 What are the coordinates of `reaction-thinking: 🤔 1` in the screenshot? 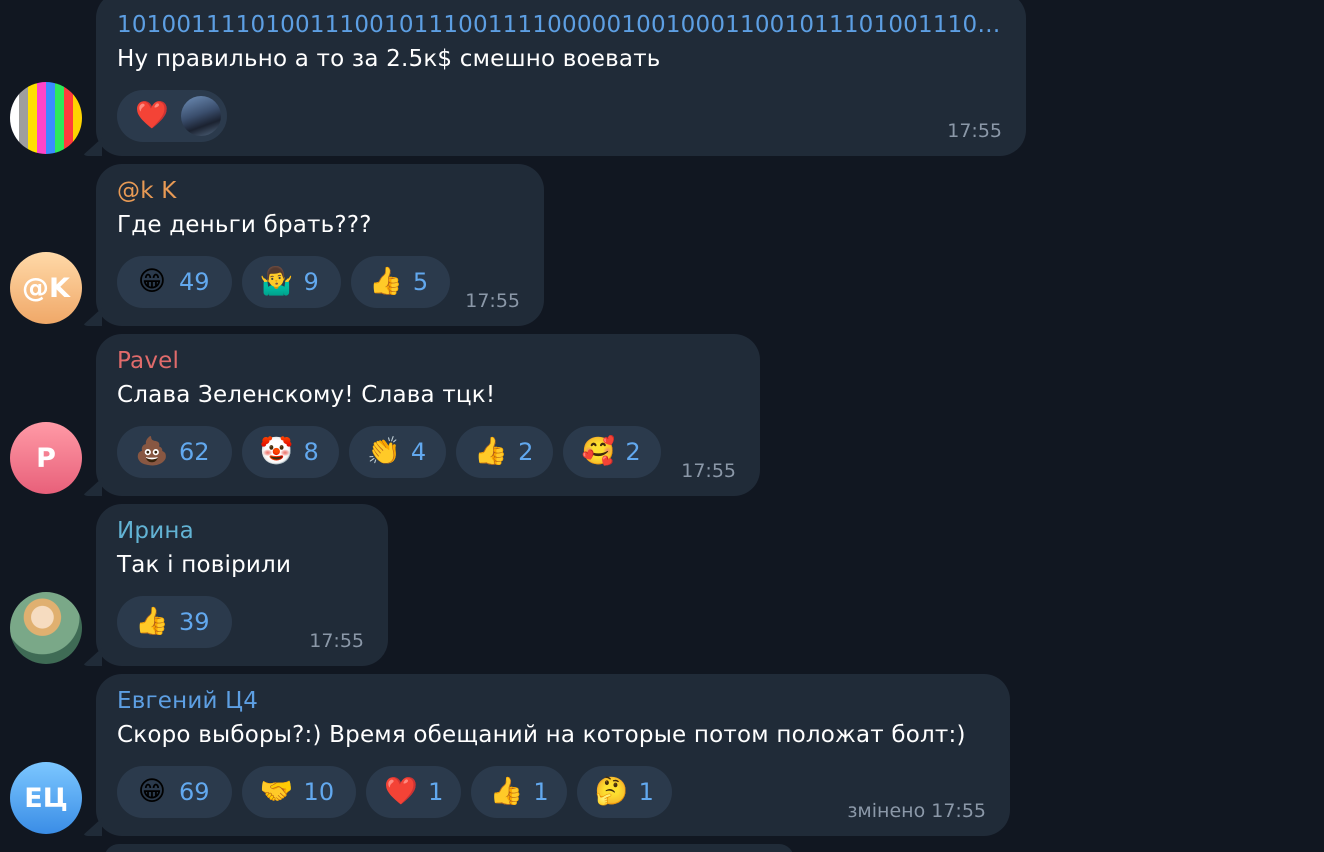 It's located at (624, 792).